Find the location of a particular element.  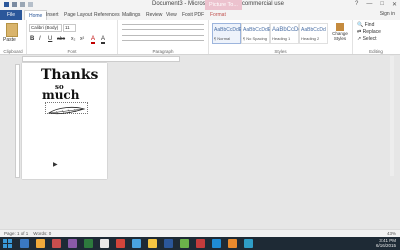

bold-button: B is located at coordinates (32, 39).